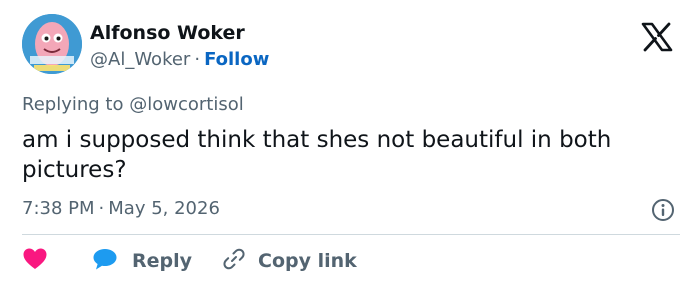 The height and width of the screenshot is (287, 700). I want to click on heart-icon, so click(35, 261).